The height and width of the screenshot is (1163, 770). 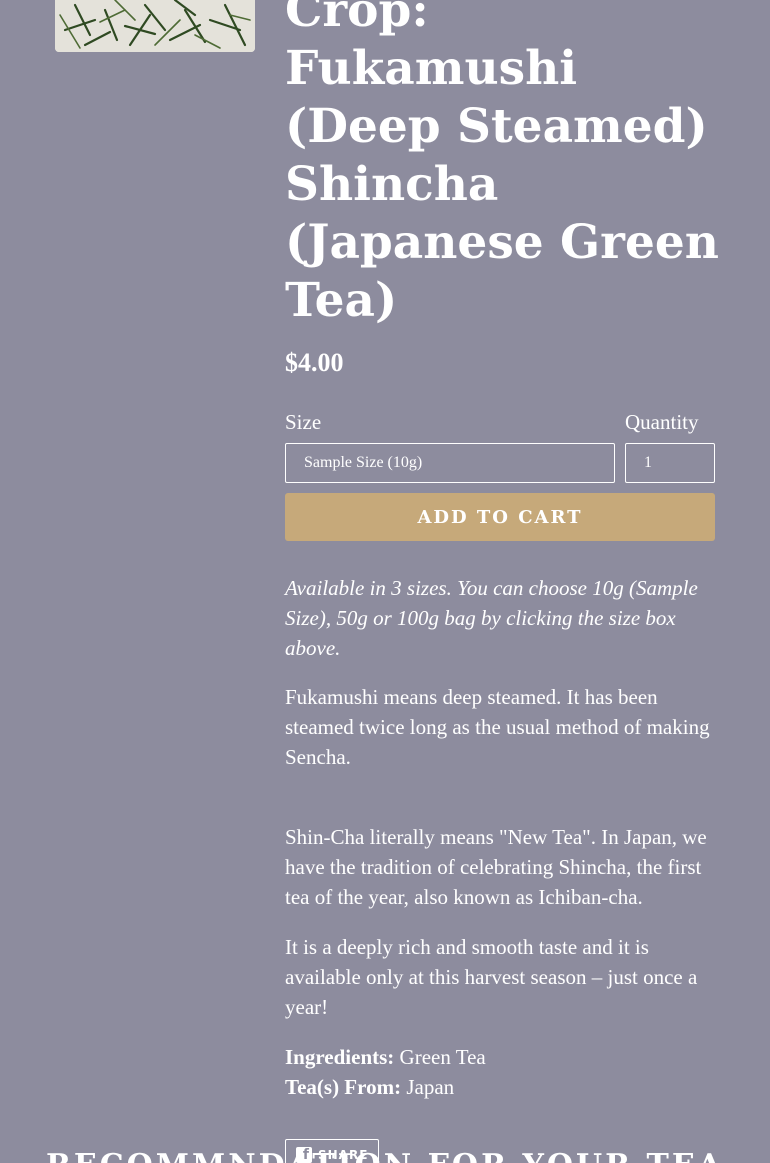 What do you see at coordinates (428, 1087) in the screenshot?
I see `origin-value: Japan` at bounding box center [428, 1087].